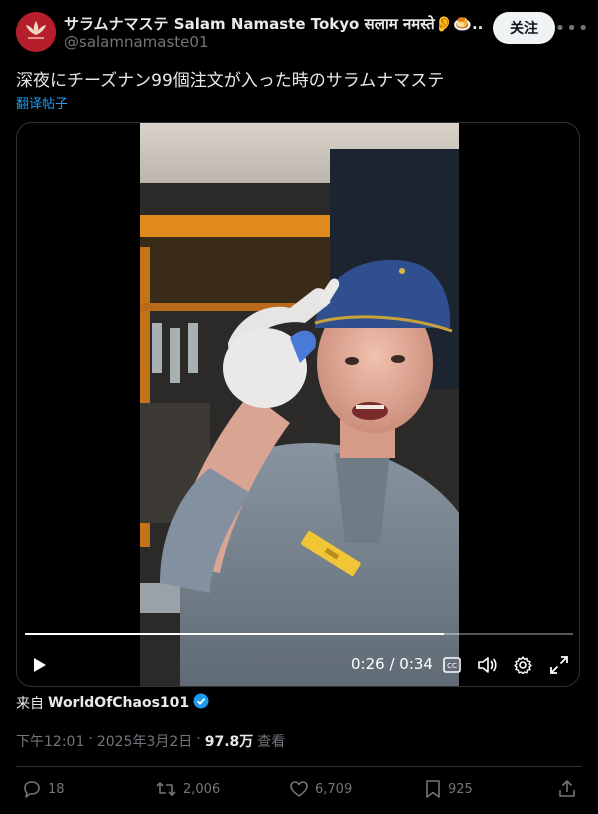 The height and width of the screenshot is (814, 598). I want to click on like-button: 6,709, so click(320, 789).